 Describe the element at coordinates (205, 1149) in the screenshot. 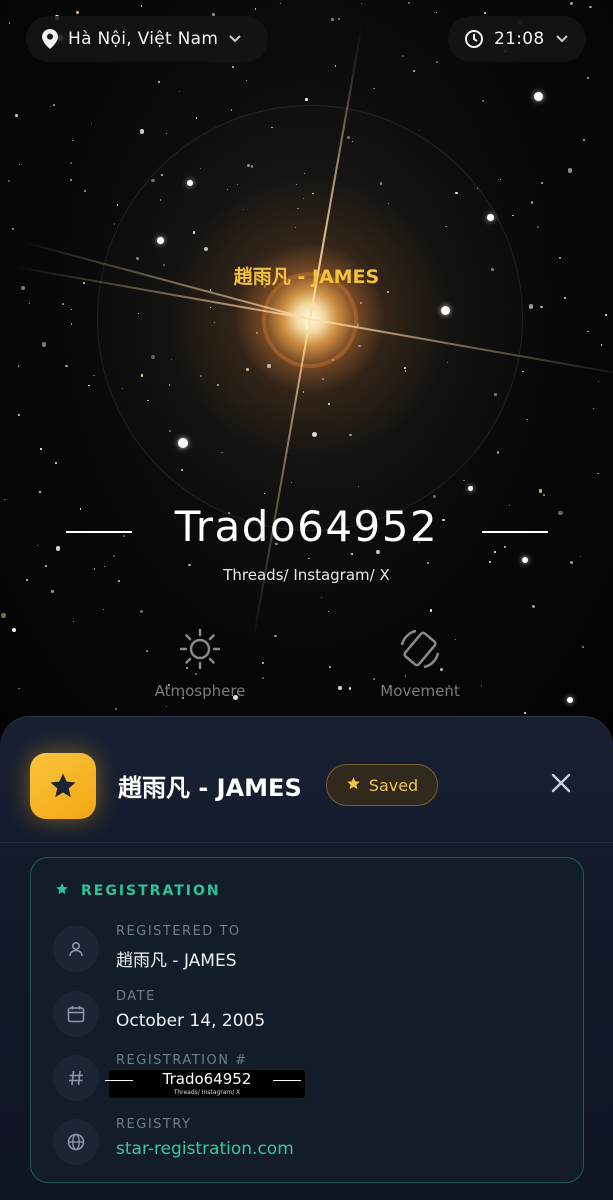

I see `registry-link: star-registration.com` at that location.